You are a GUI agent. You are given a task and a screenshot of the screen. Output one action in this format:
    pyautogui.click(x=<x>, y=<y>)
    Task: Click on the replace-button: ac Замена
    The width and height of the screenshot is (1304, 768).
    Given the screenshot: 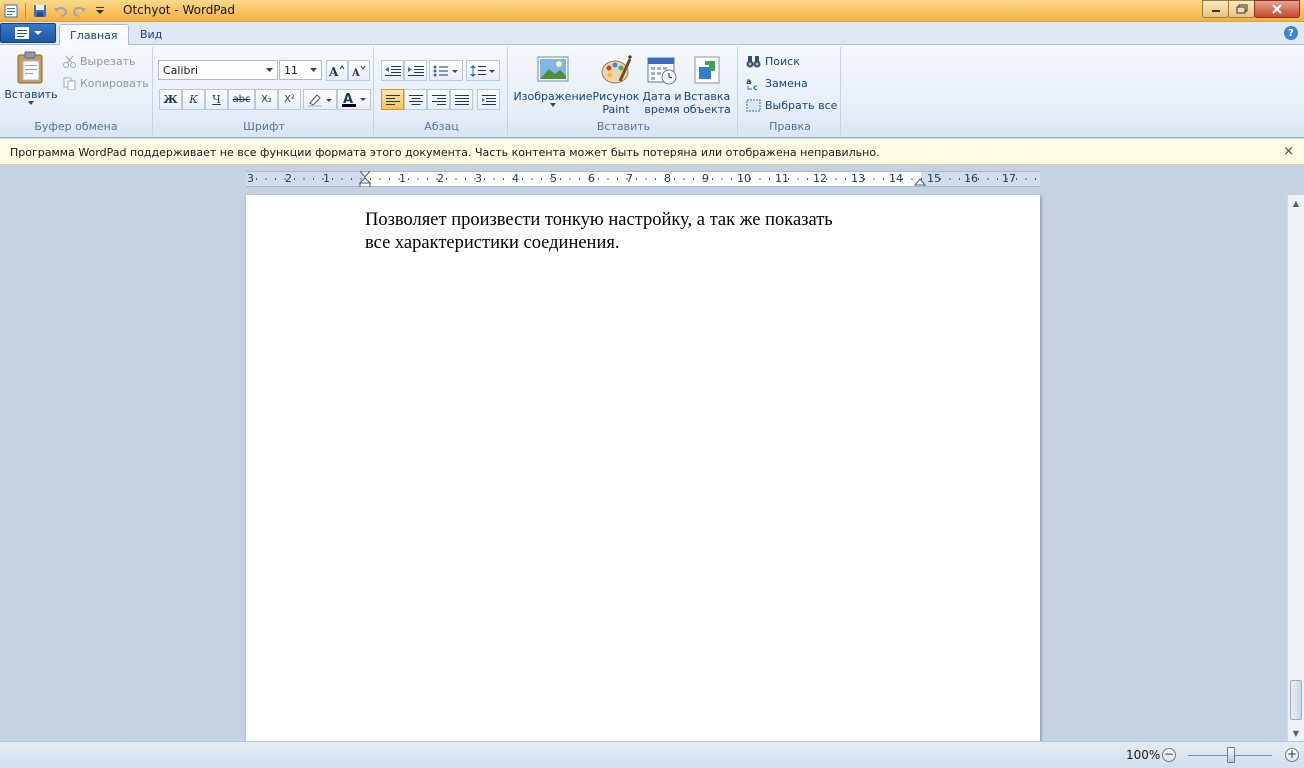 What is the action you would take?
    pyautogui.click(x=777, y=83)
    